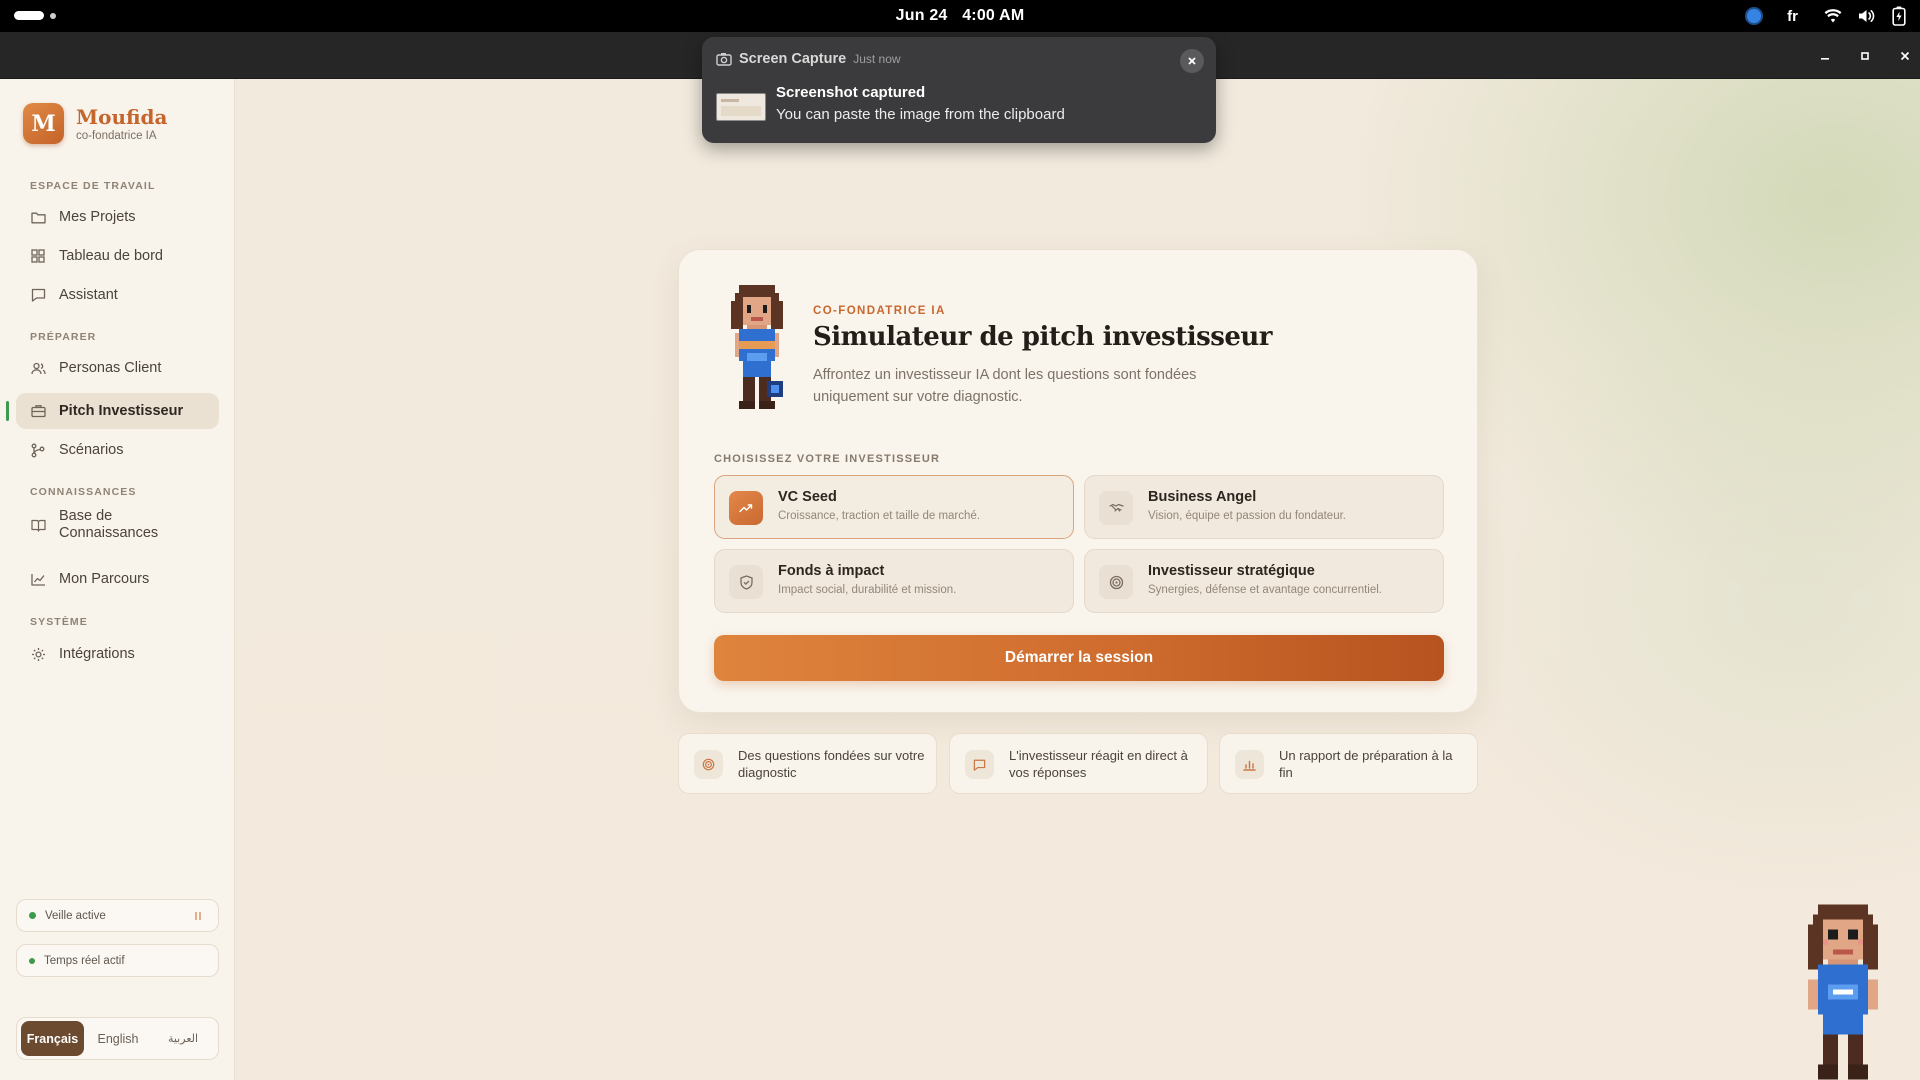  I want to click on sidebar-item-pitch: Pitch Investisseur, so click(117, 411).